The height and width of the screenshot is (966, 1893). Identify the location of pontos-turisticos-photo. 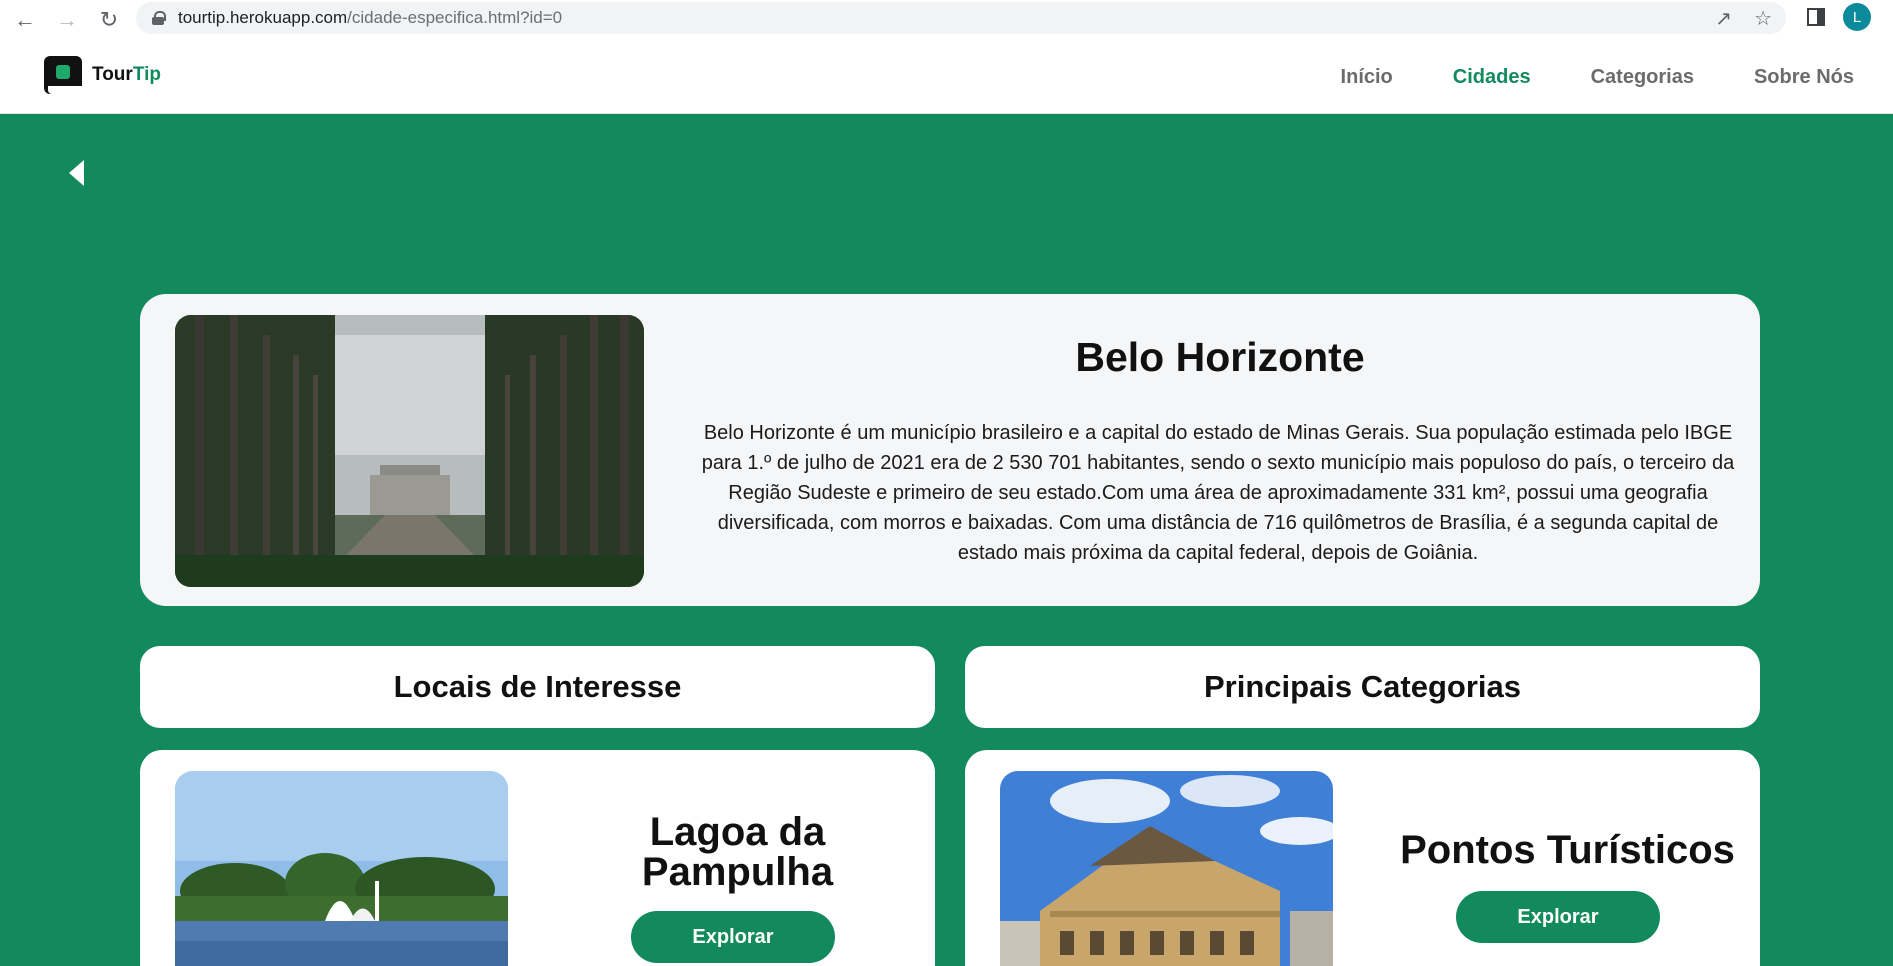
(1166, 868).